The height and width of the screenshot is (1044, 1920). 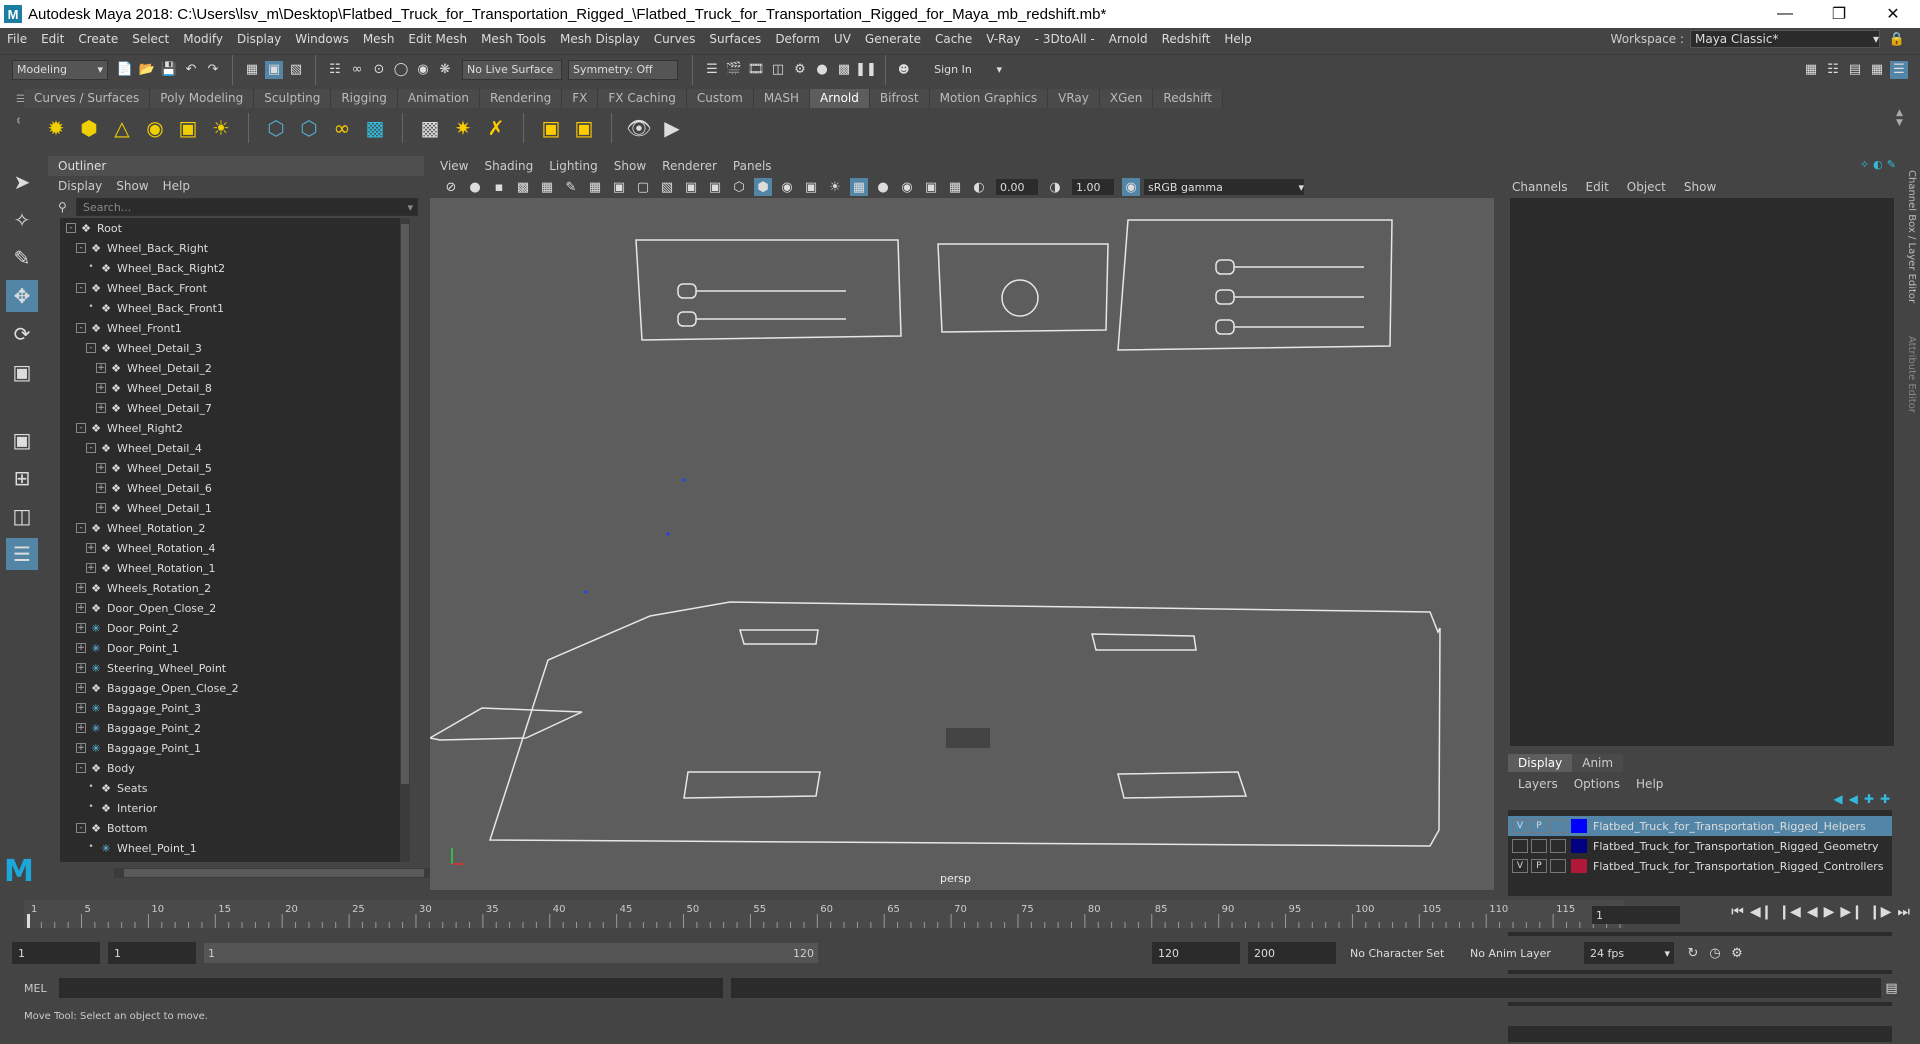 What do you see at coordinates (28, 921) in the screenshot?
I see `current-time-marker` at bounding box center [28, 921].